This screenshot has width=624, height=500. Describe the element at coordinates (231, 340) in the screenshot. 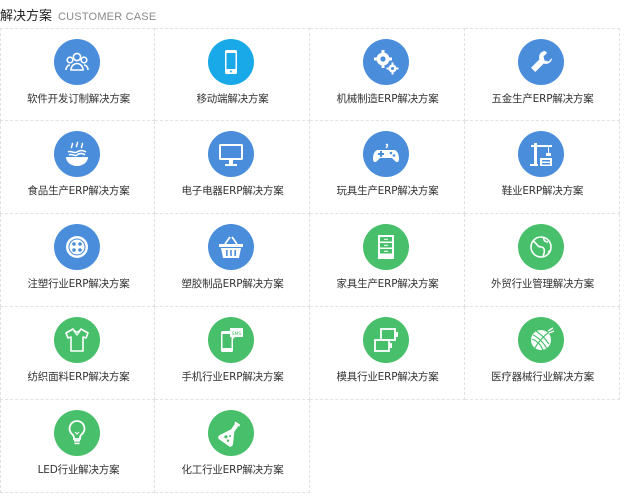

I see `sms-phone-icon: SMS` at that location.